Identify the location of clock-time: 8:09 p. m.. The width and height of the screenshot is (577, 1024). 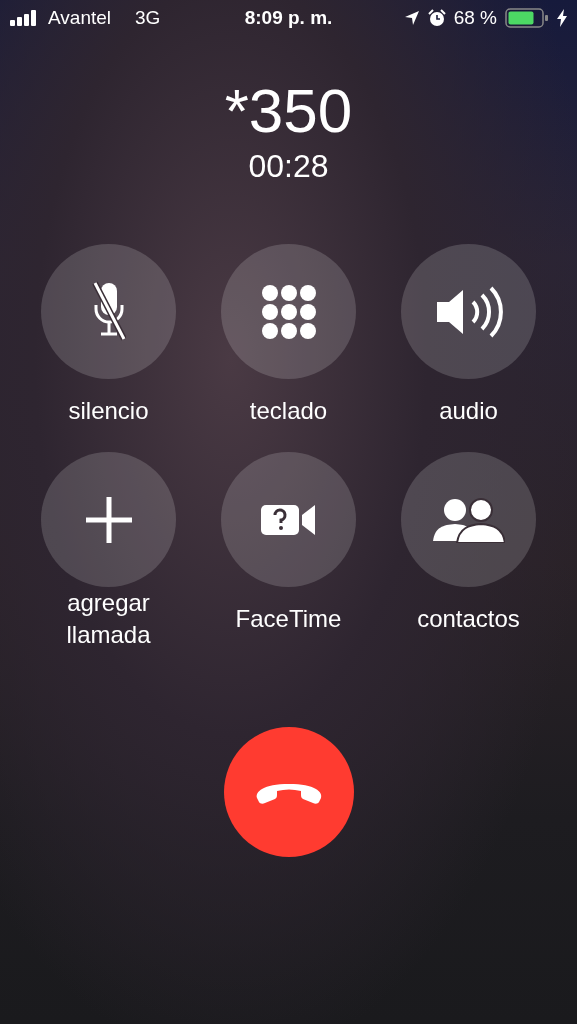
(288, 17).